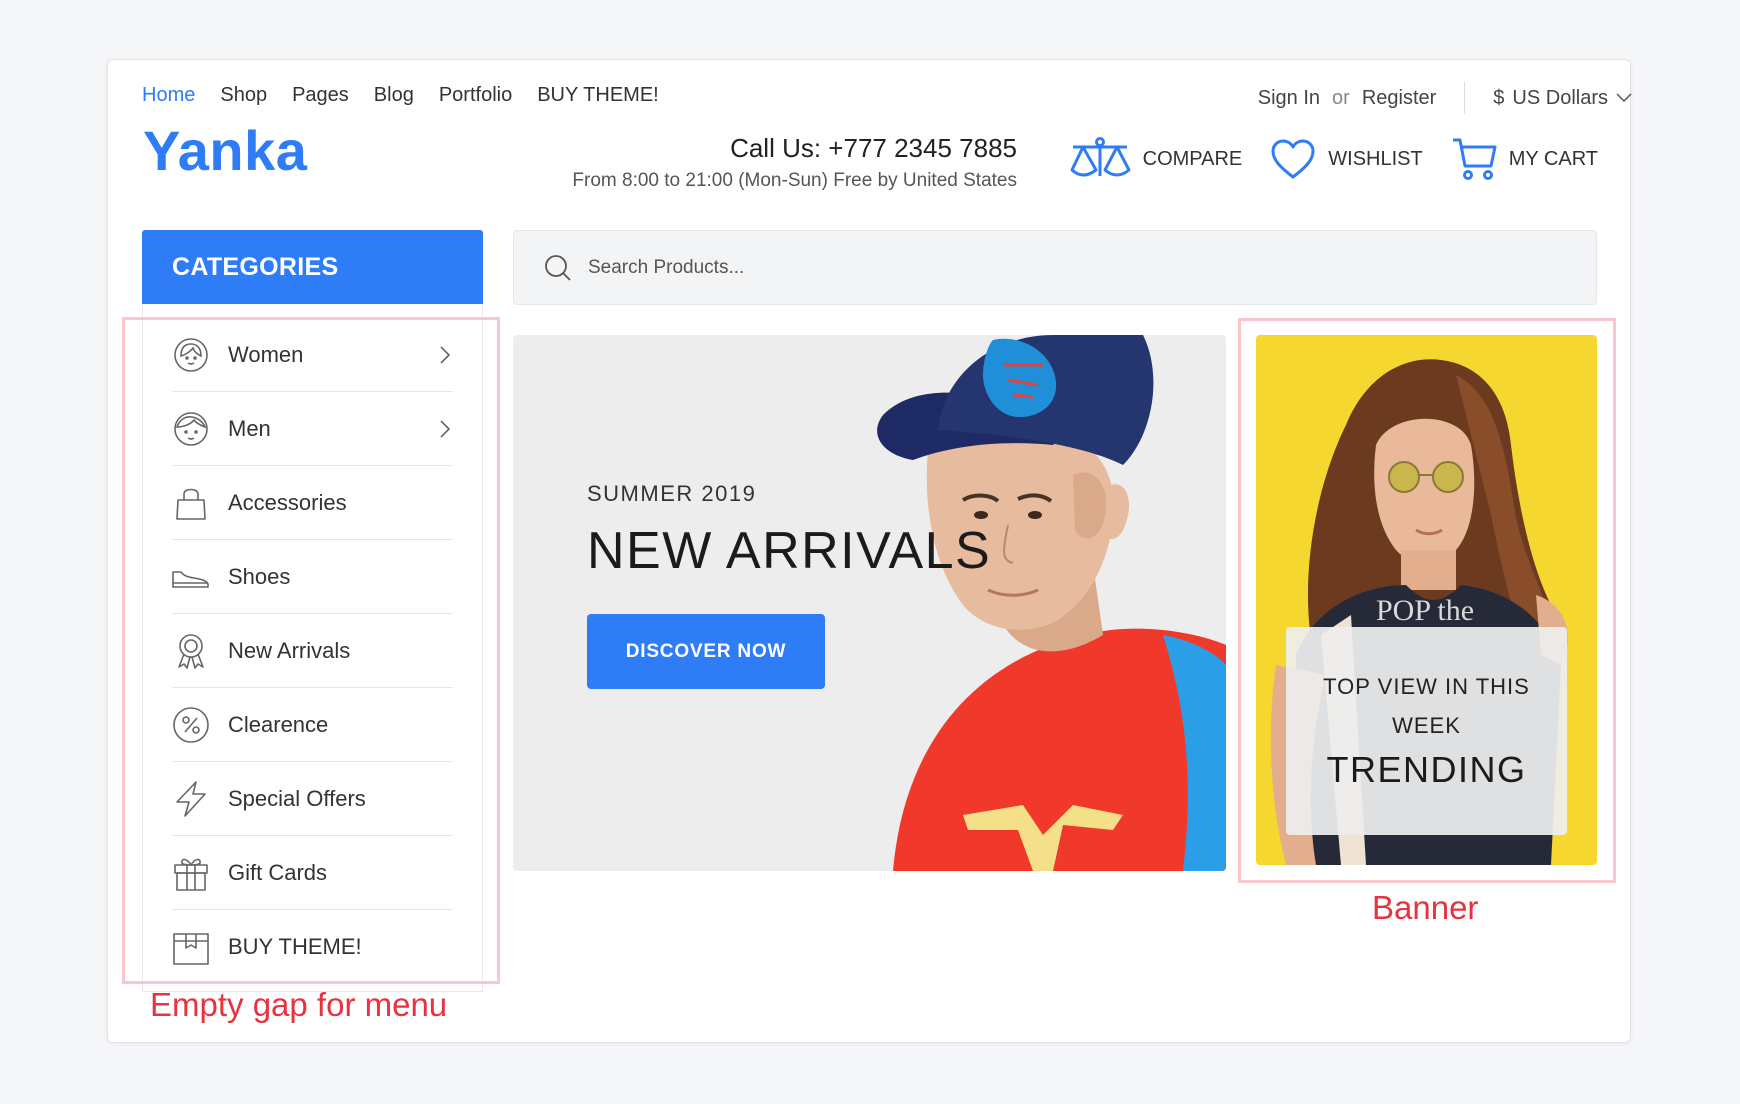 The height and width of the screenshot is (1104, 1740). I want to click on banner-highlight, so click(1427, 600).